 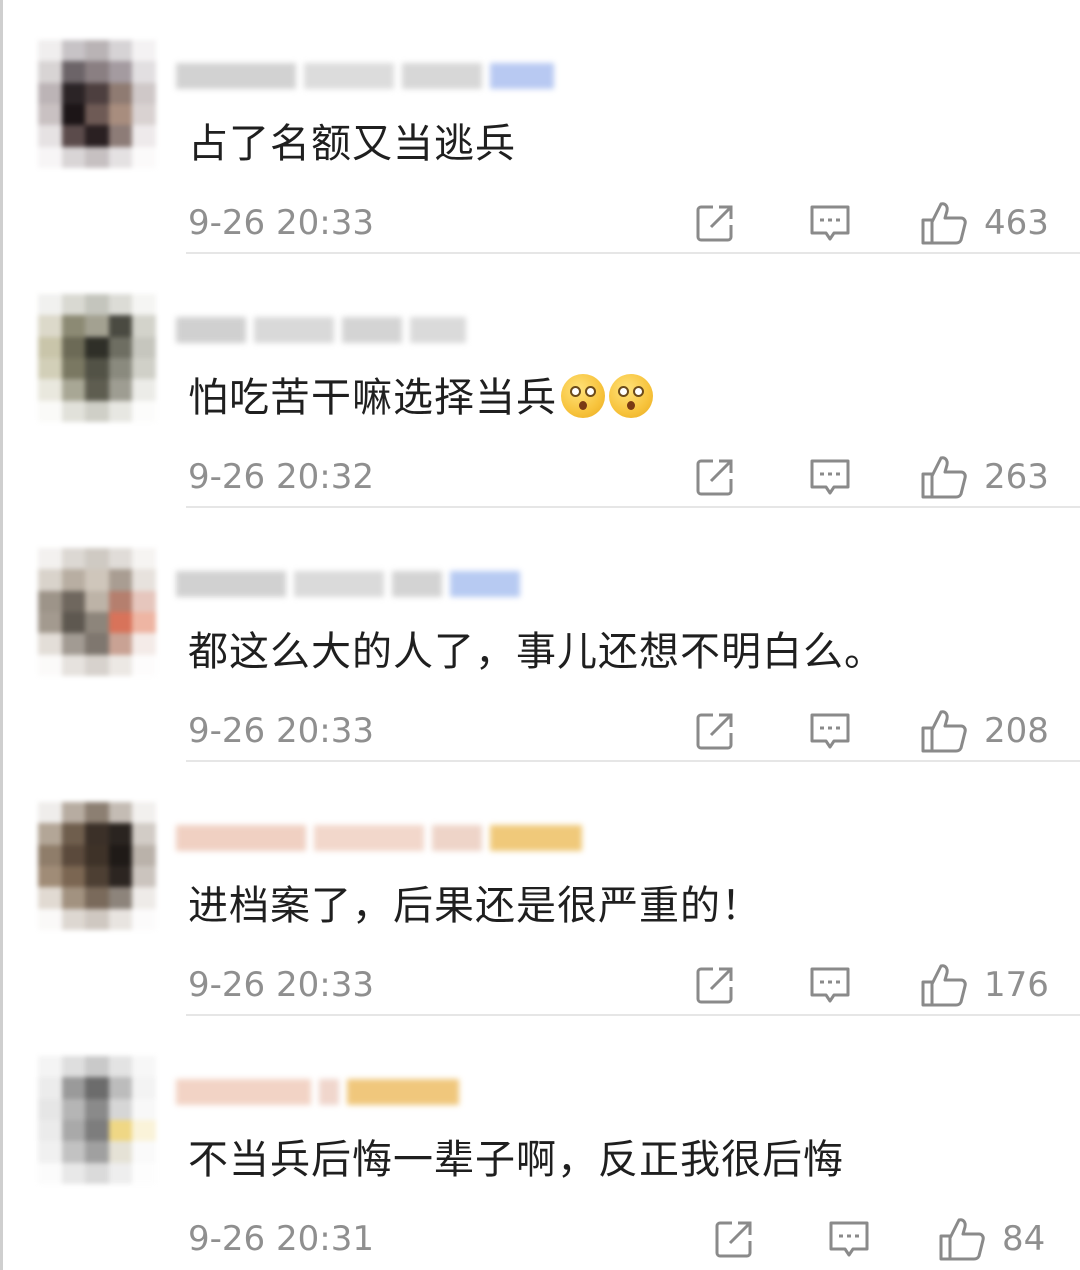 I want to click on comment-meta: 9-26 20:33 463, so click(x=618, y=223).